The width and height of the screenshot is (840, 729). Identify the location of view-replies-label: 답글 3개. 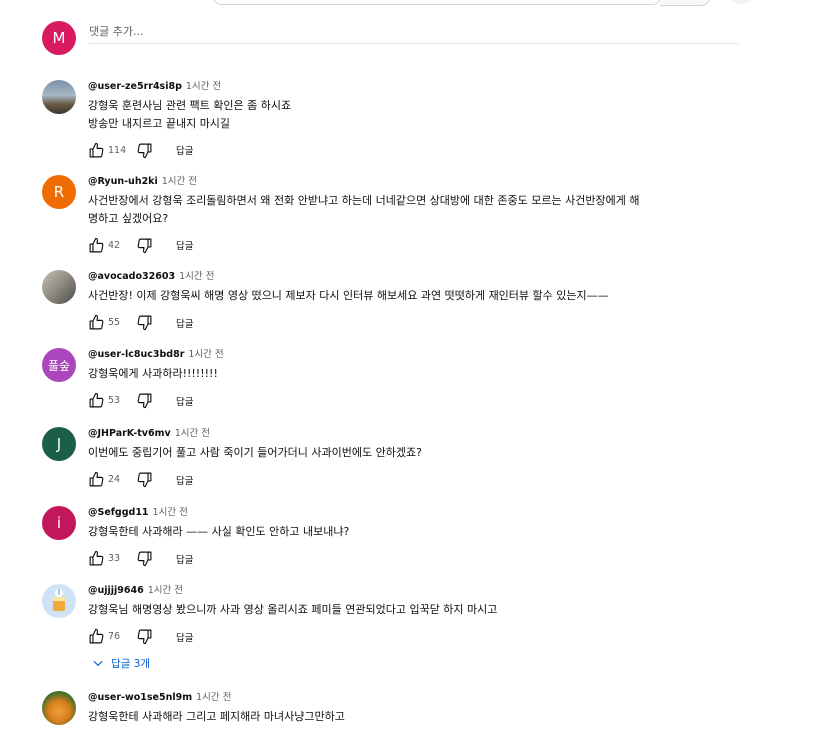
(130, 663).